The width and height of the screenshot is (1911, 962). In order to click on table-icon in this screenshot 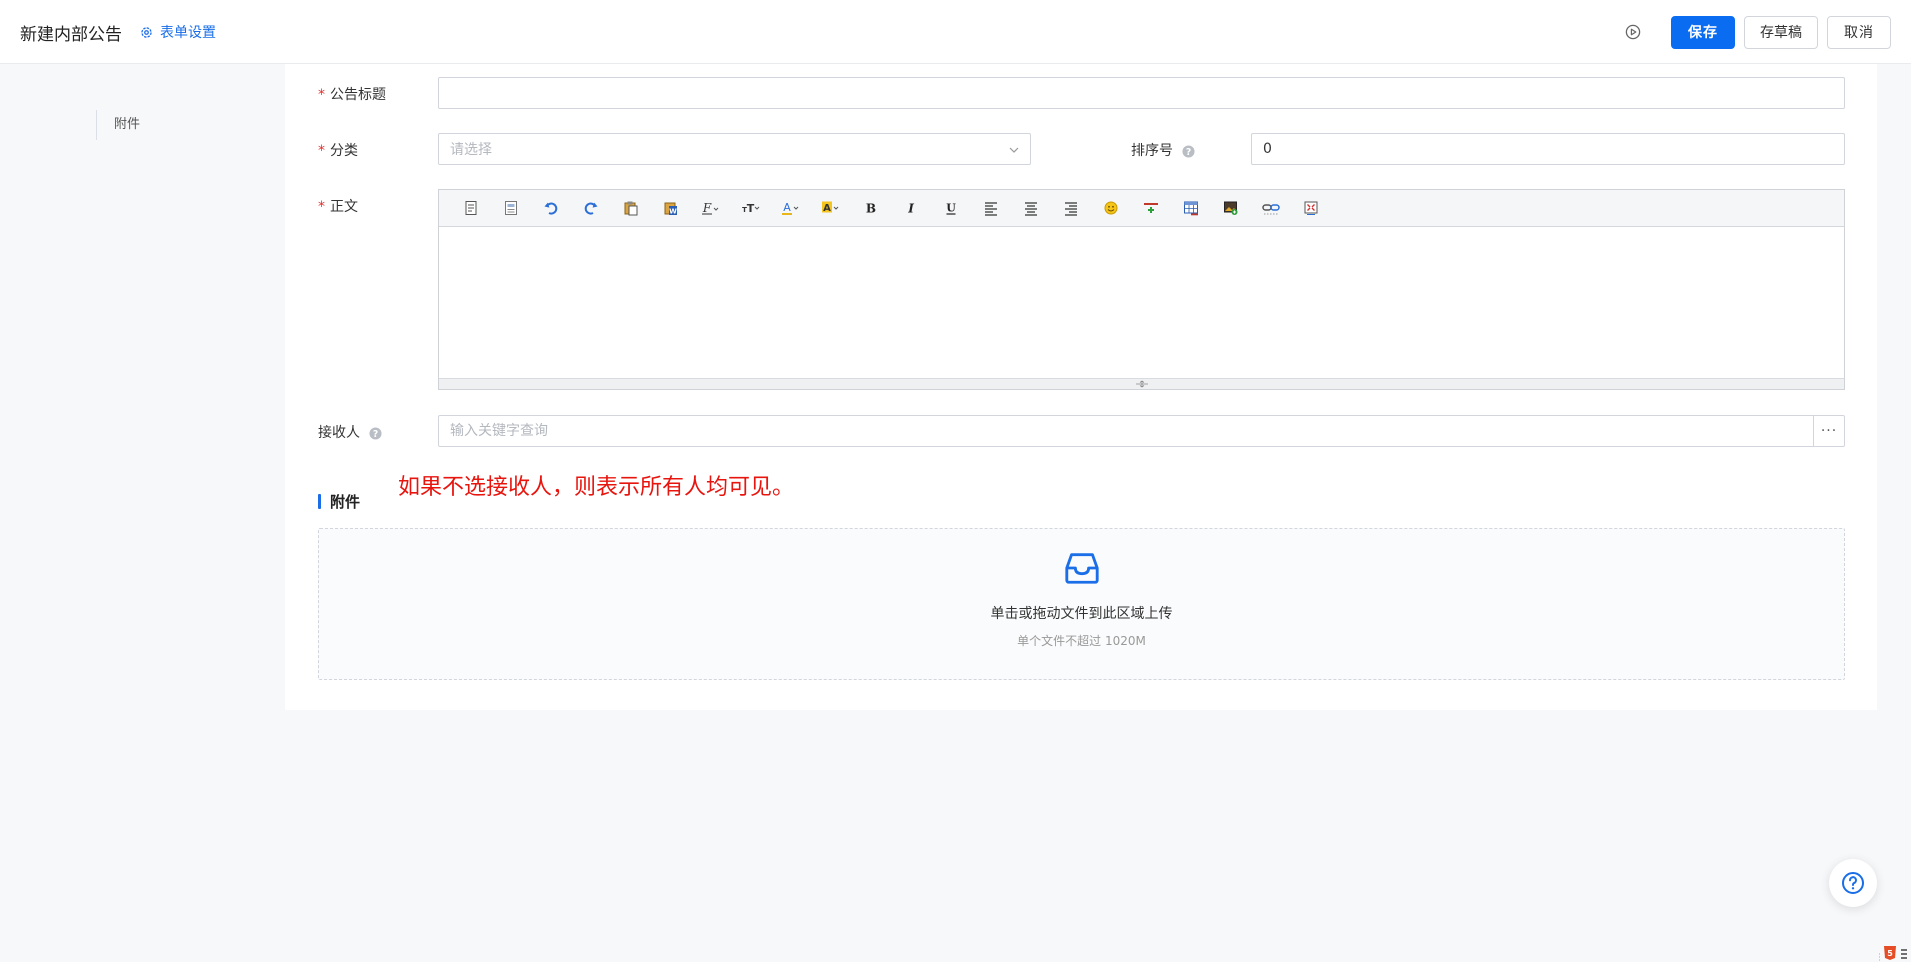, I will do `click(1191, 208)`.